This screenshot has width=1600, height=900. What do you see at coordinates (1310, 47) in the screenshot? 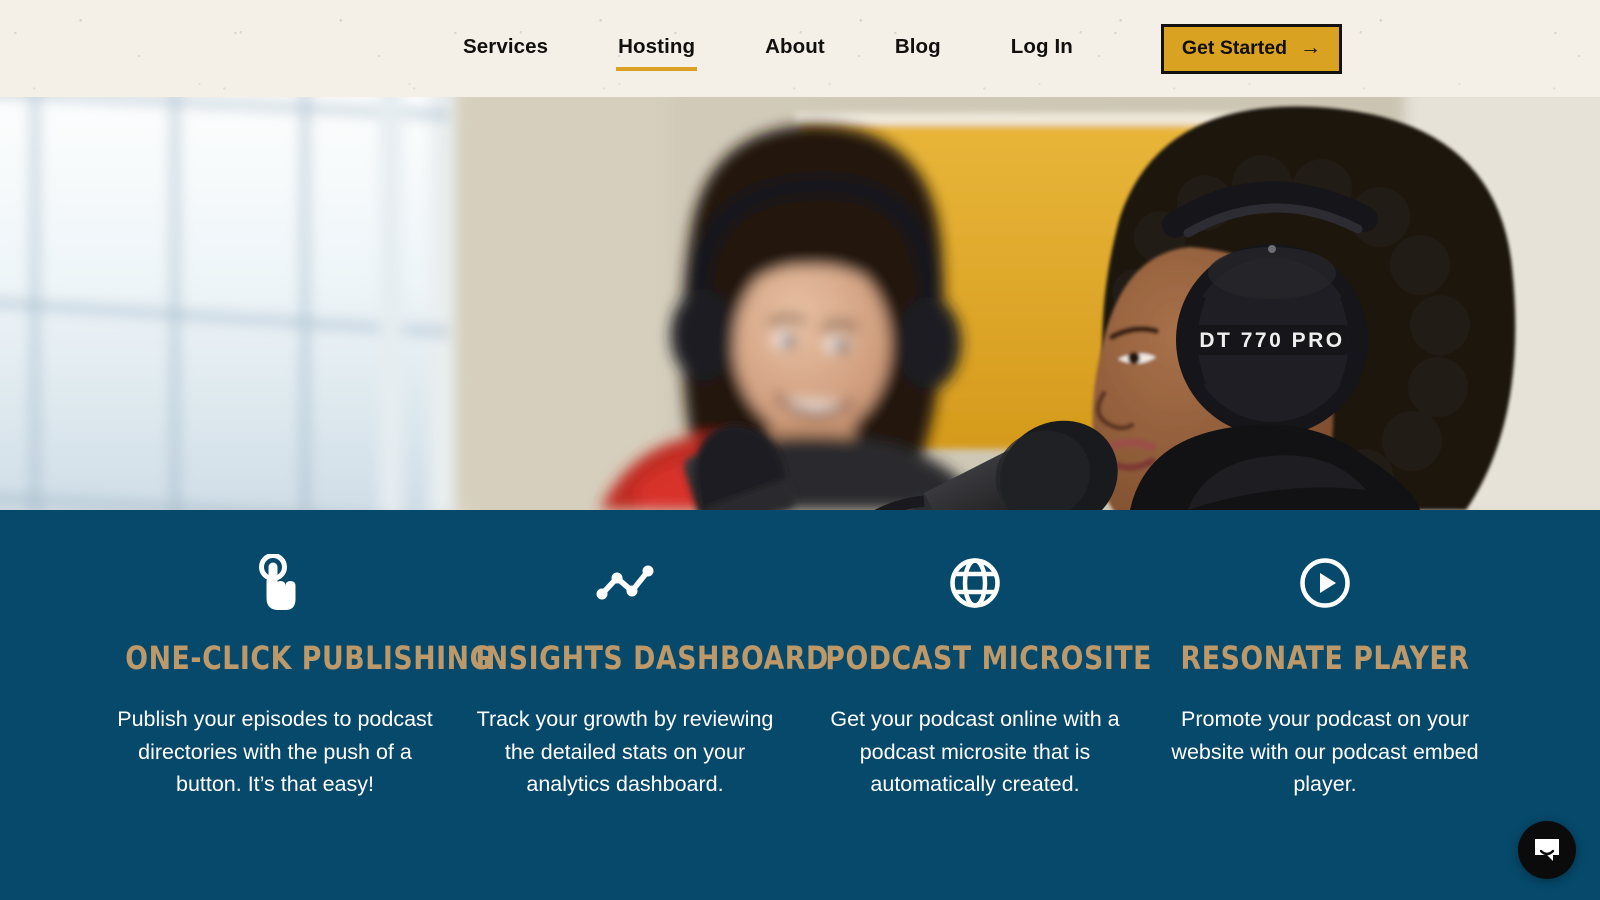
I see `arrow-right-icon: →` at bounding box center [1310, 47].